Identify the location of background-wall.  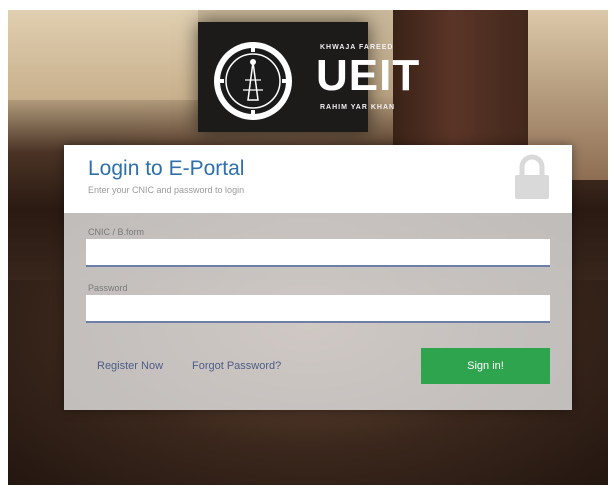
(103, 55).